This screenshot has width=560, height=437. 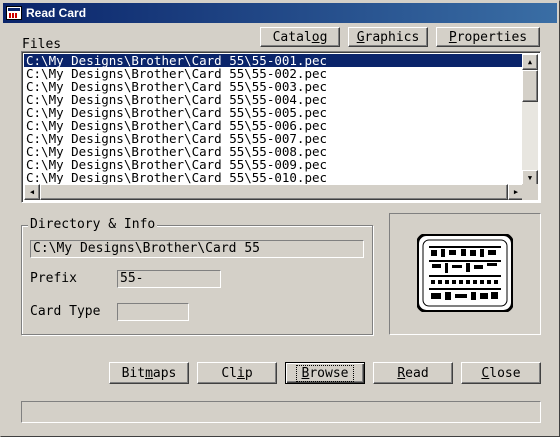 I want to click on horizontal-scrollbar: ◀ ▶, so click(x=274, y=192).